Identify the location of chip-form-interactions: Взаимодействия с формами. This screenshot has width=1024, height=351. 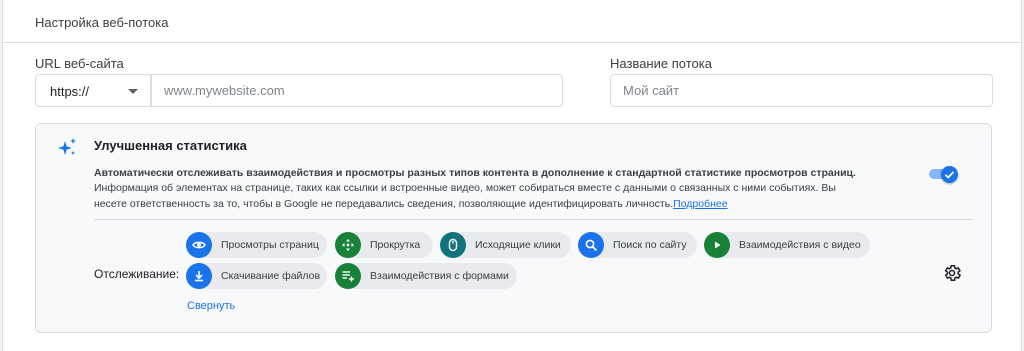
(426, 276).